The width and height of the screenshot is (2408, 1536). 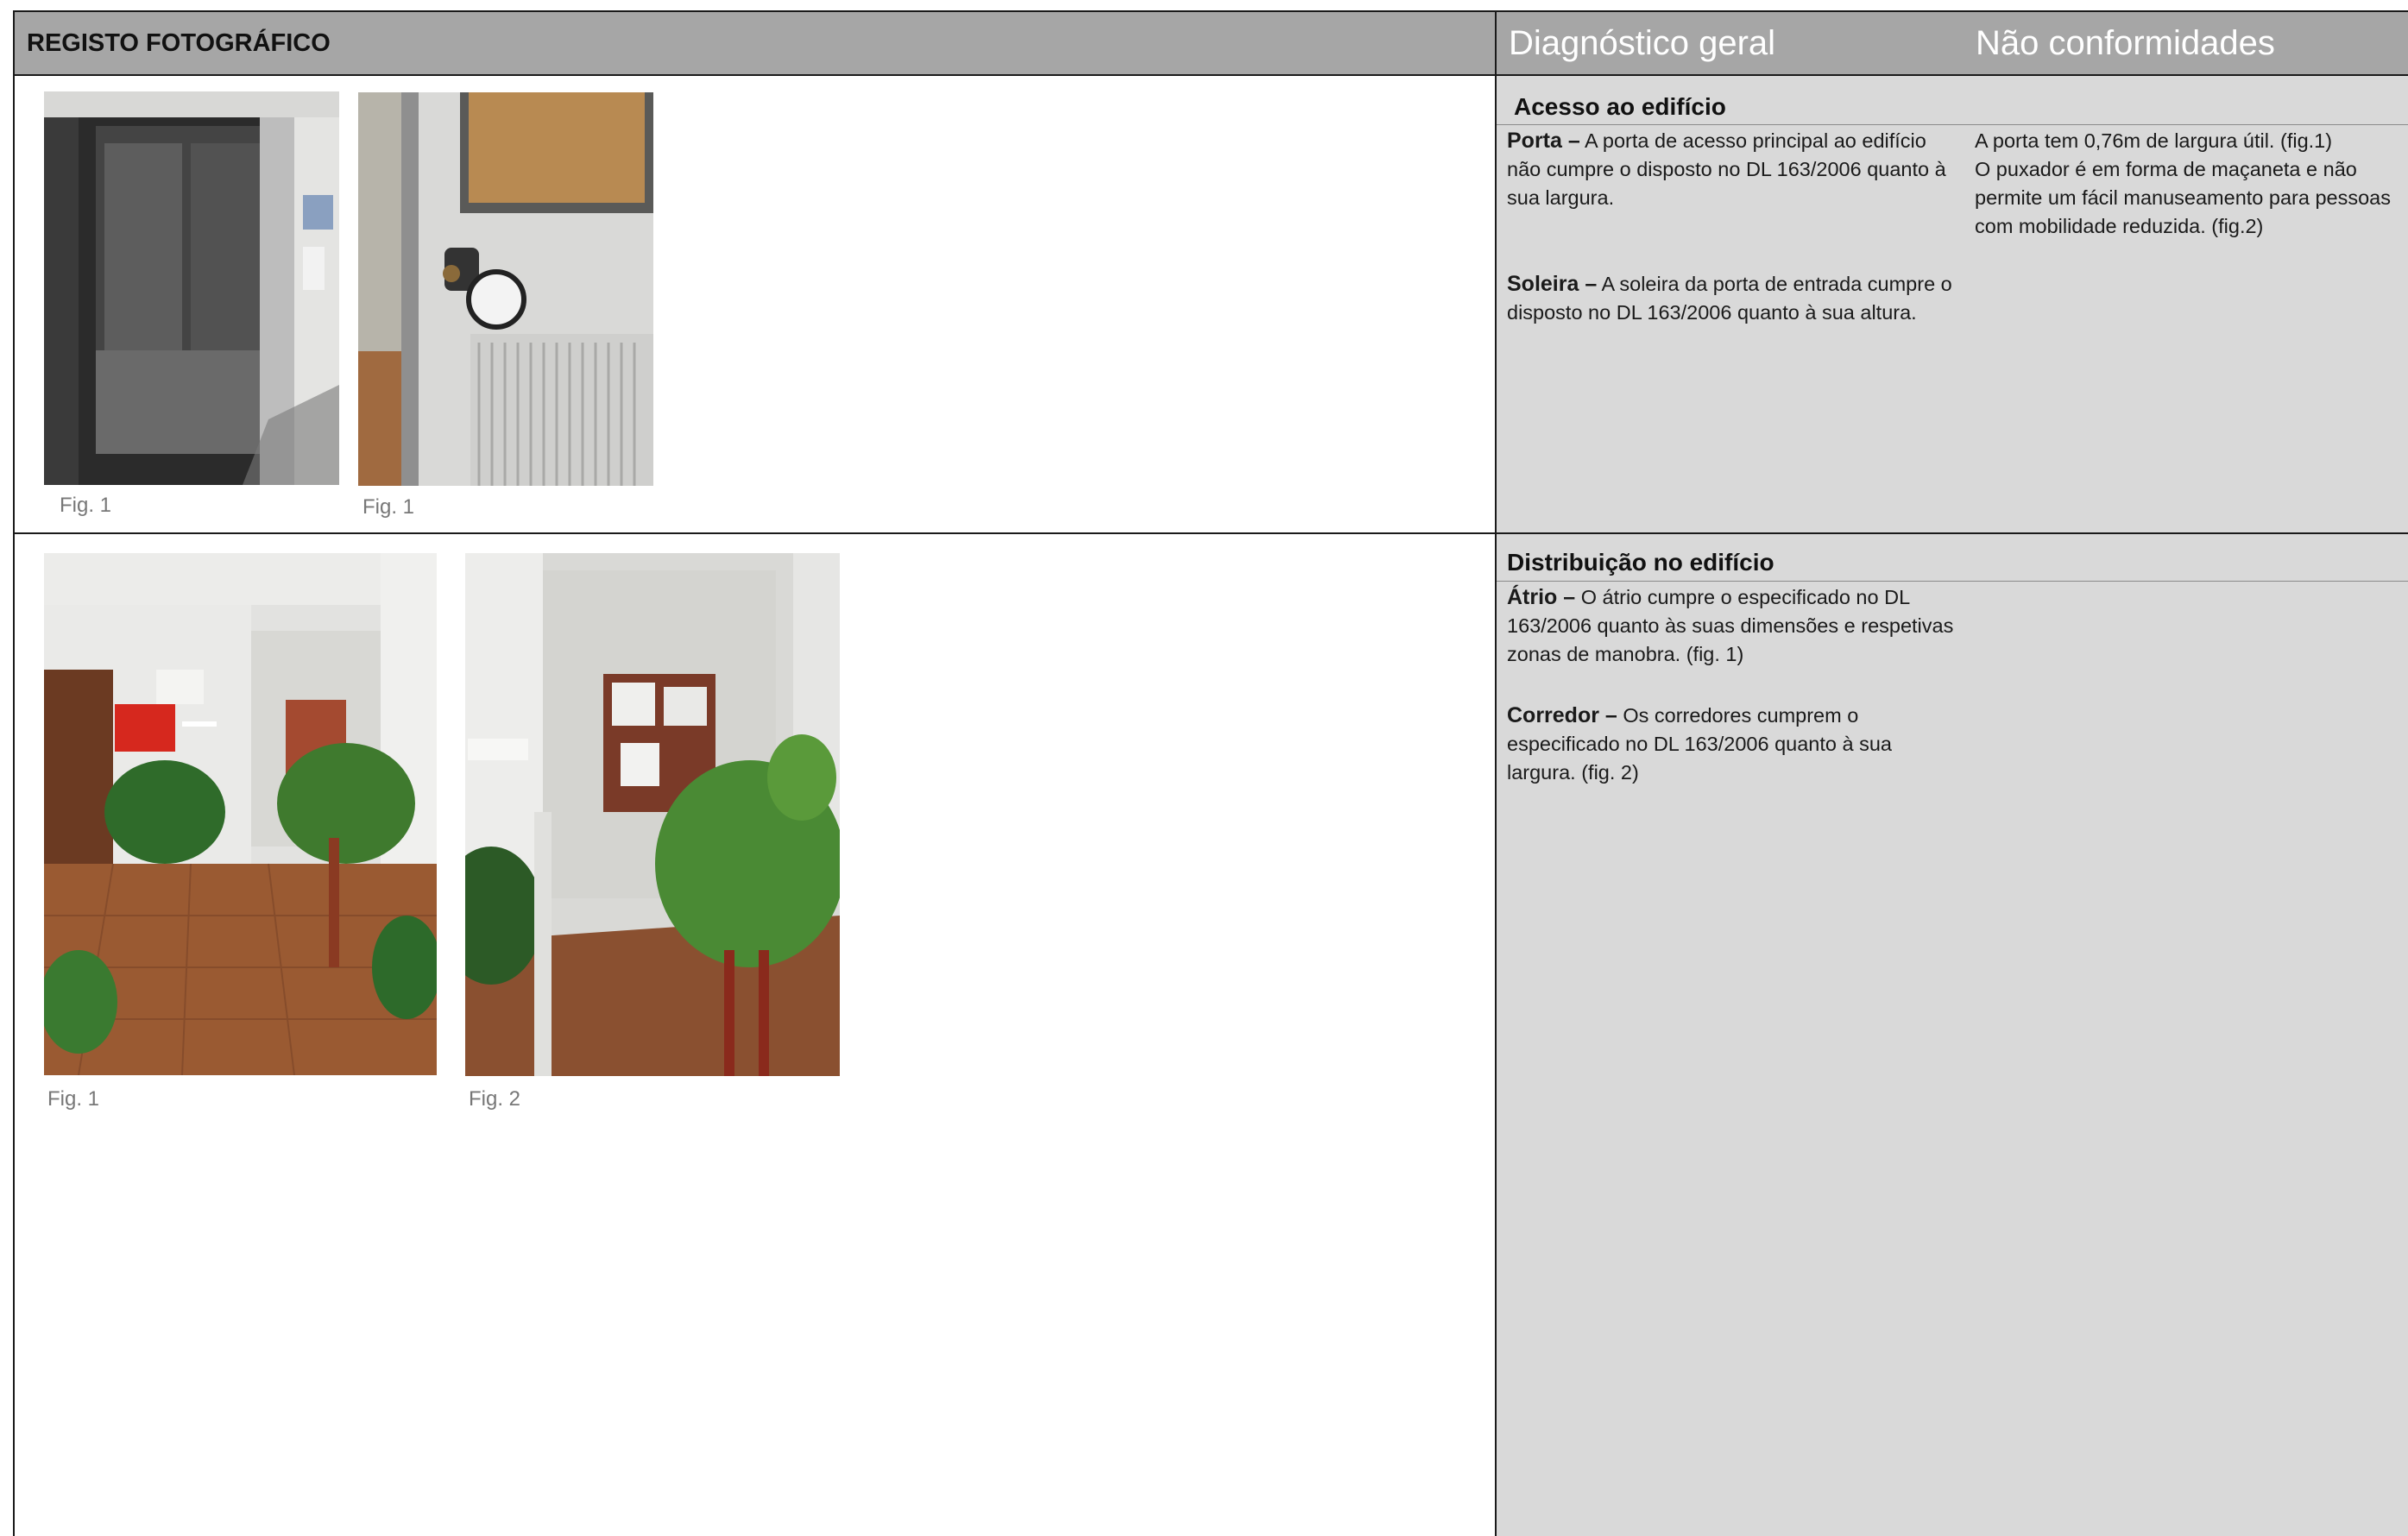 What do you see at coordinates (1543, 141) in the screenshot?
I see `item-term: Porta –` at bounding box center [1543, 141].